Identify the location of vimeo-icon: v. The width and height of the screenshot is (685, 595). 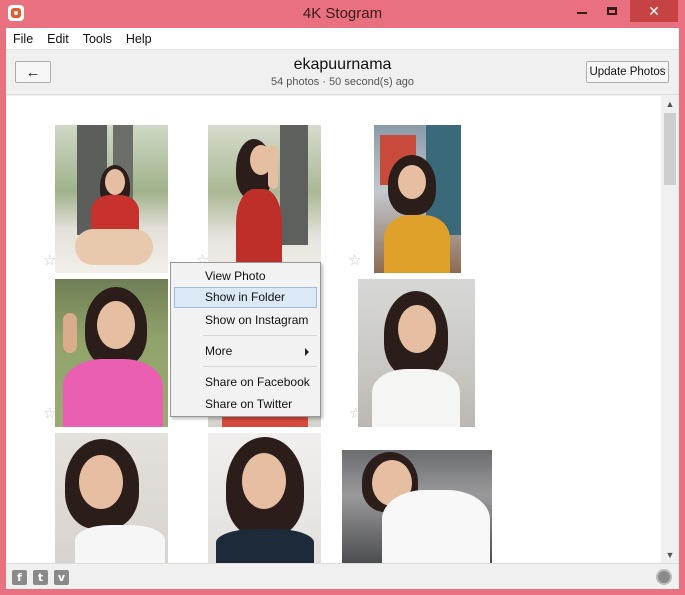
(61, 577).